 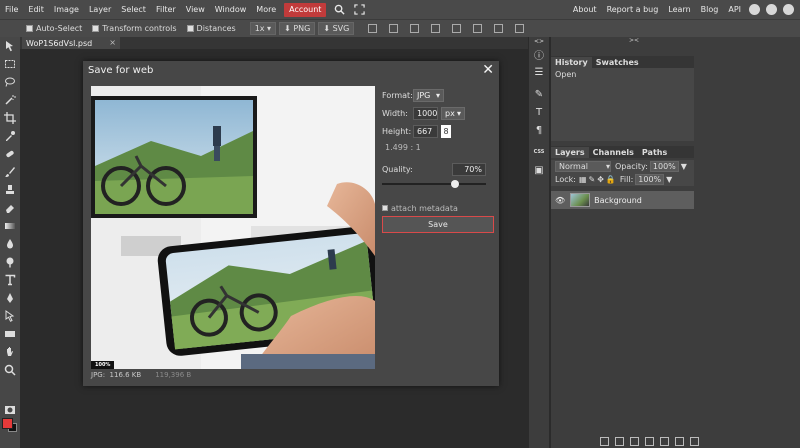 What do you see at coordinates (520, 28) in the screenshot?
I see `distribute-vertical-icon` at bounding box center [520, 28].